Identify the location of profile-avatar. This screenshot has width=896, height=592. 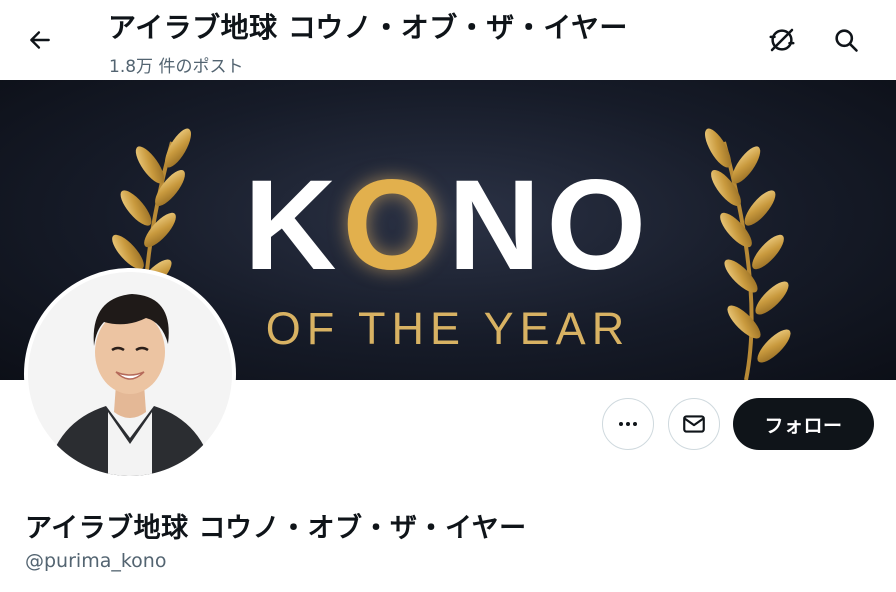
(130, 374).